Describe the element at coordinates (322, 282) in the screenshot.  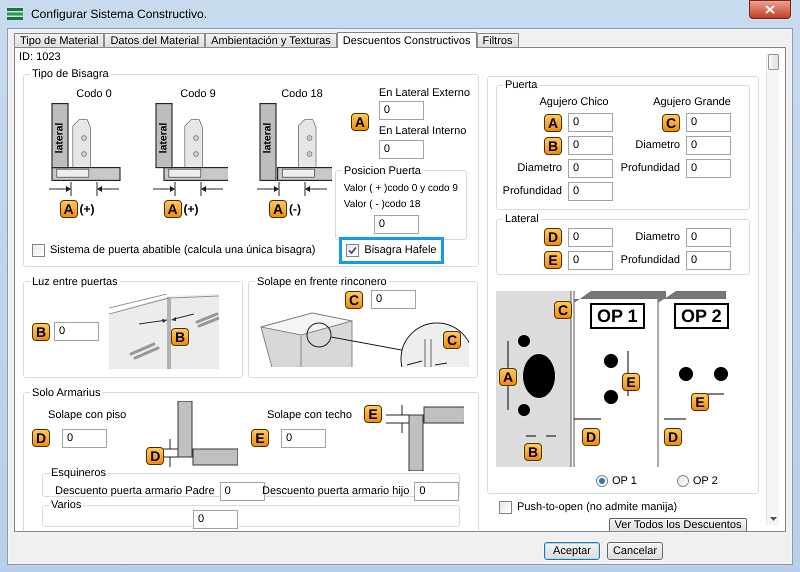
I see `group-title: Solape en frente rinconero` at that location.